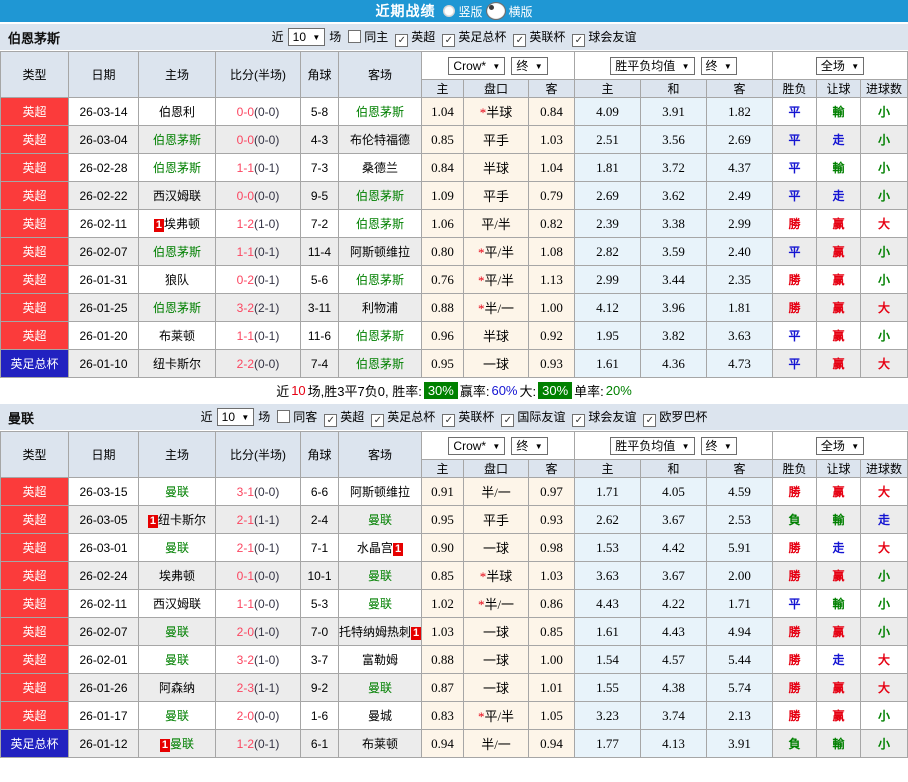 This screenshot has height=782, width=908. What do you see at coordinates (379, 252) in the screenshot?
I see `team-name-text: 阿斯顿维拉` at bounding box center [379, 252].